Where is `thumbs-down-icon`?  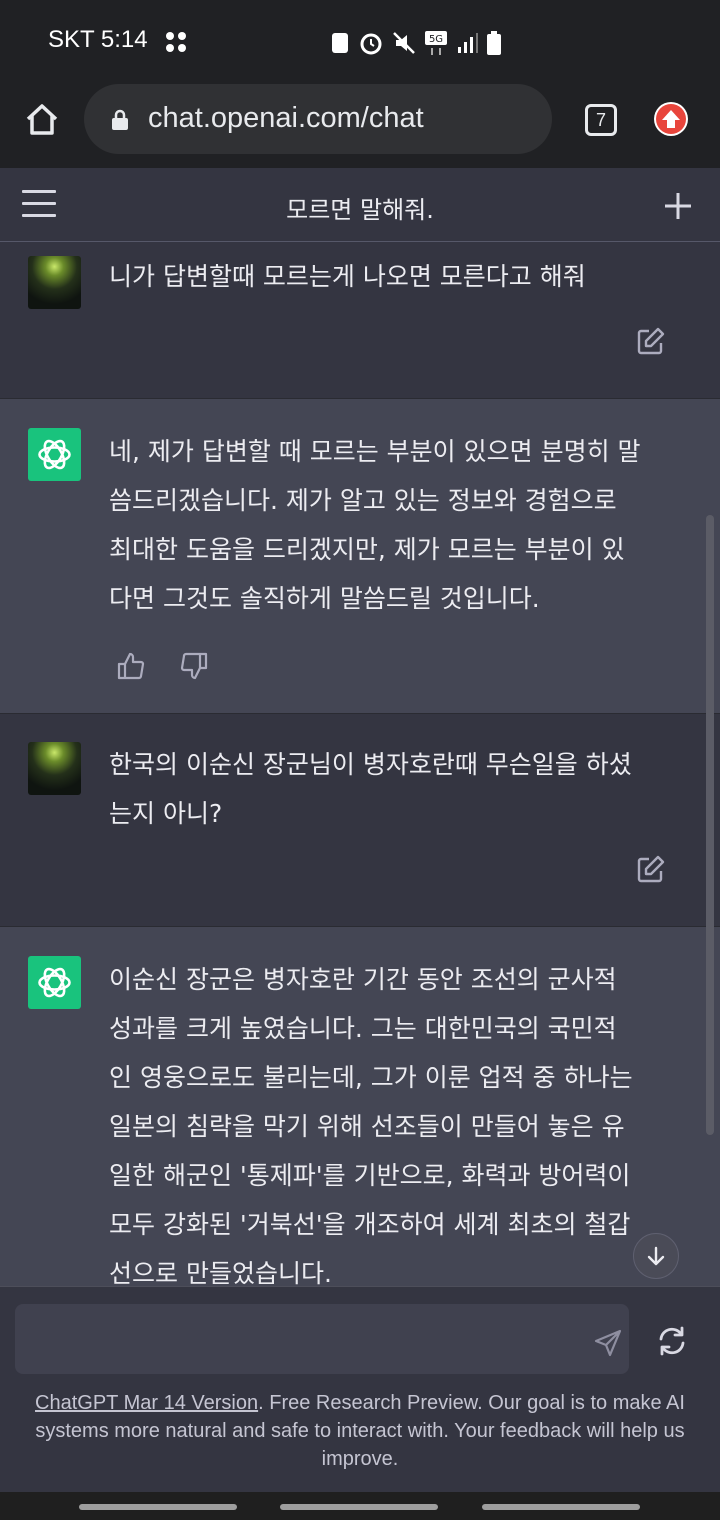 thumbs-down-icon is located at coordinates (194, 666).